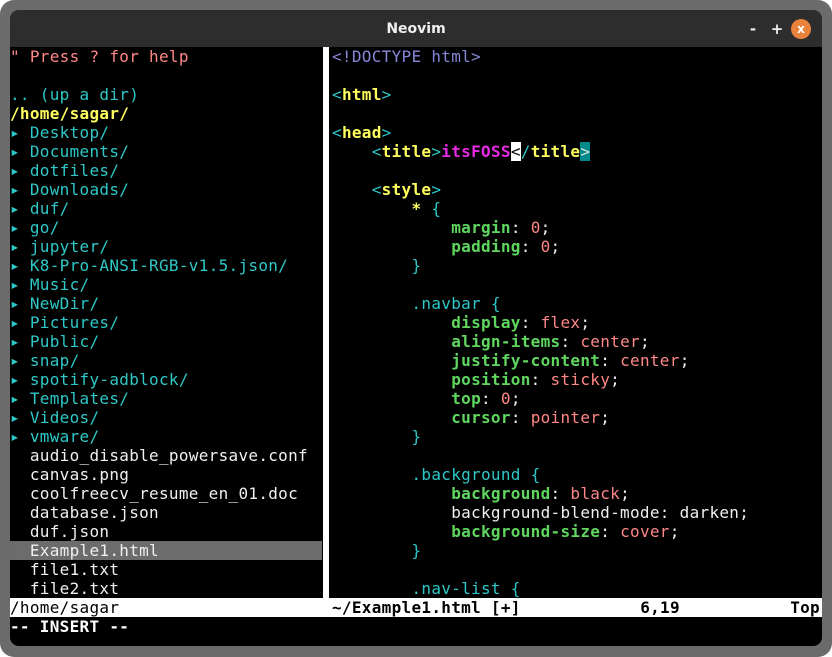  What do you see at coordinates (577, 588) in the screenshot?
I see `code-line: .nav-list {` at bounding box center [577, 588].